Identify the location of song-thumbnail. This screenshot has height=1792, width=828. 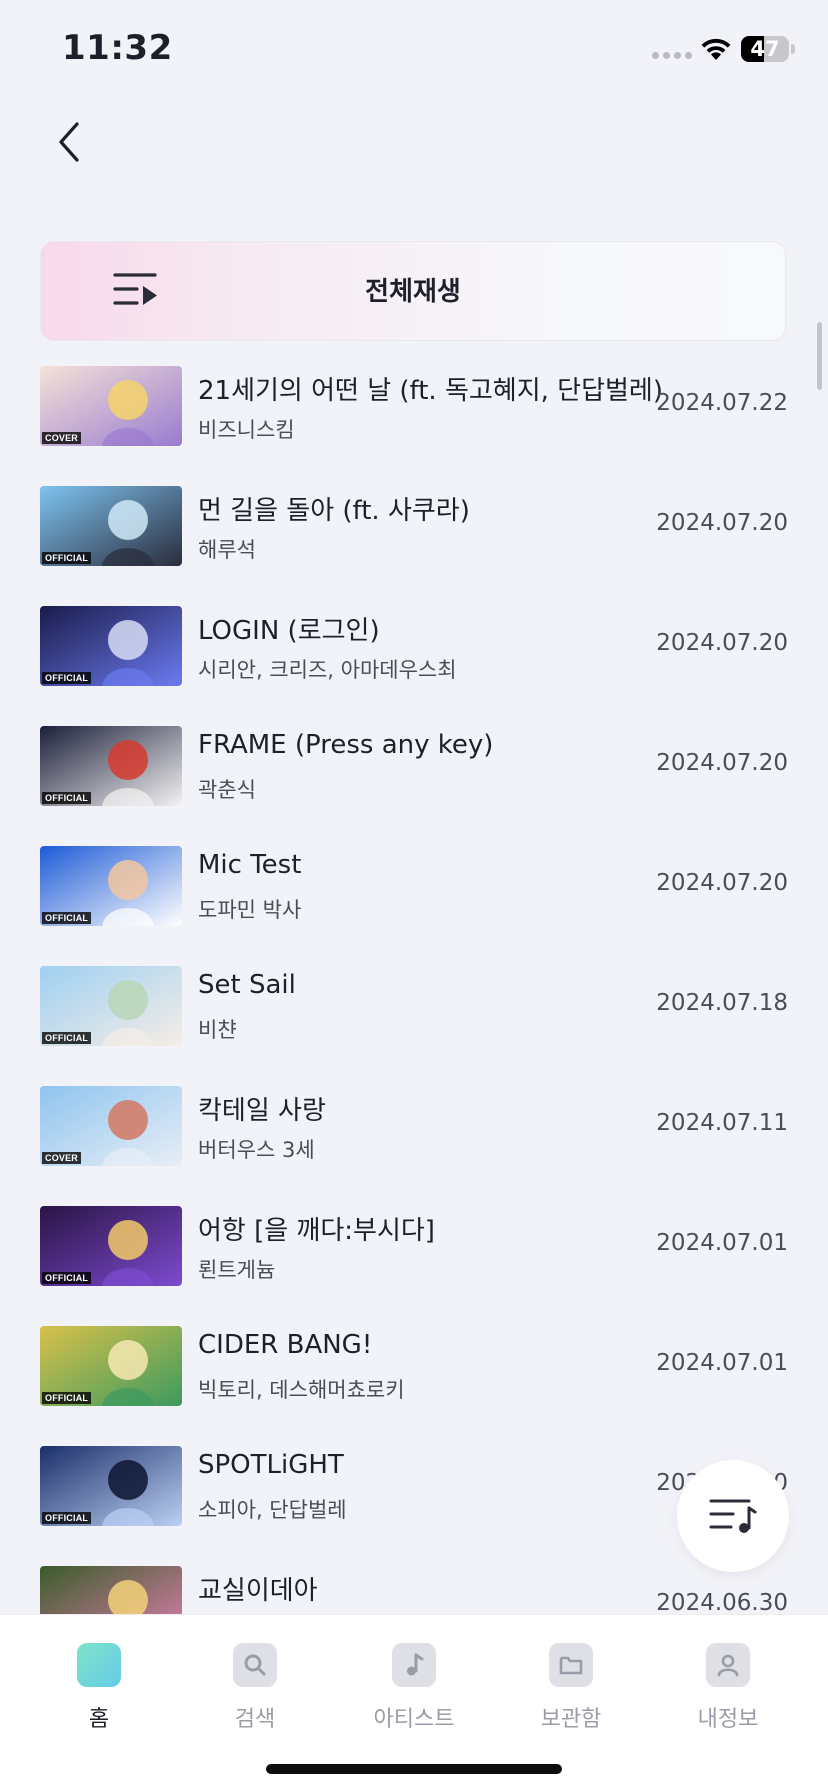
(111, 1590).